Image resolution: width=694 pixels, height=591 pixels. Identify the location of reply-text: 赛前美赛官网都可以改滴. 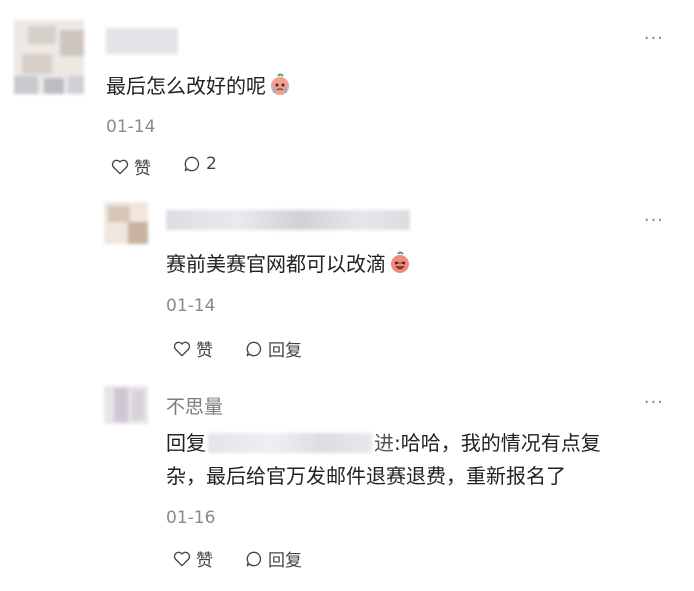
(289, 264).